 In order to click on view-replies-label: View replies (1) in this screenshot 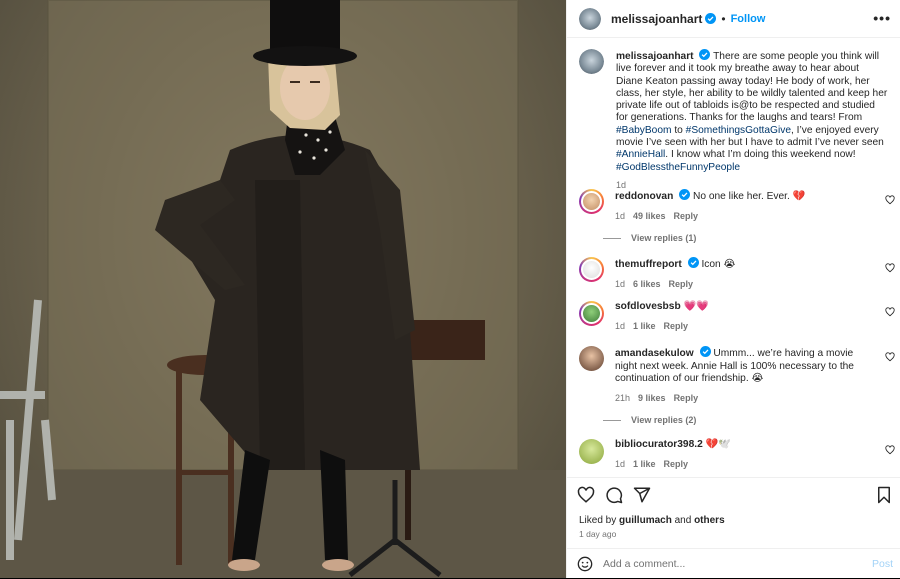, I will do `click(664, 238)`.